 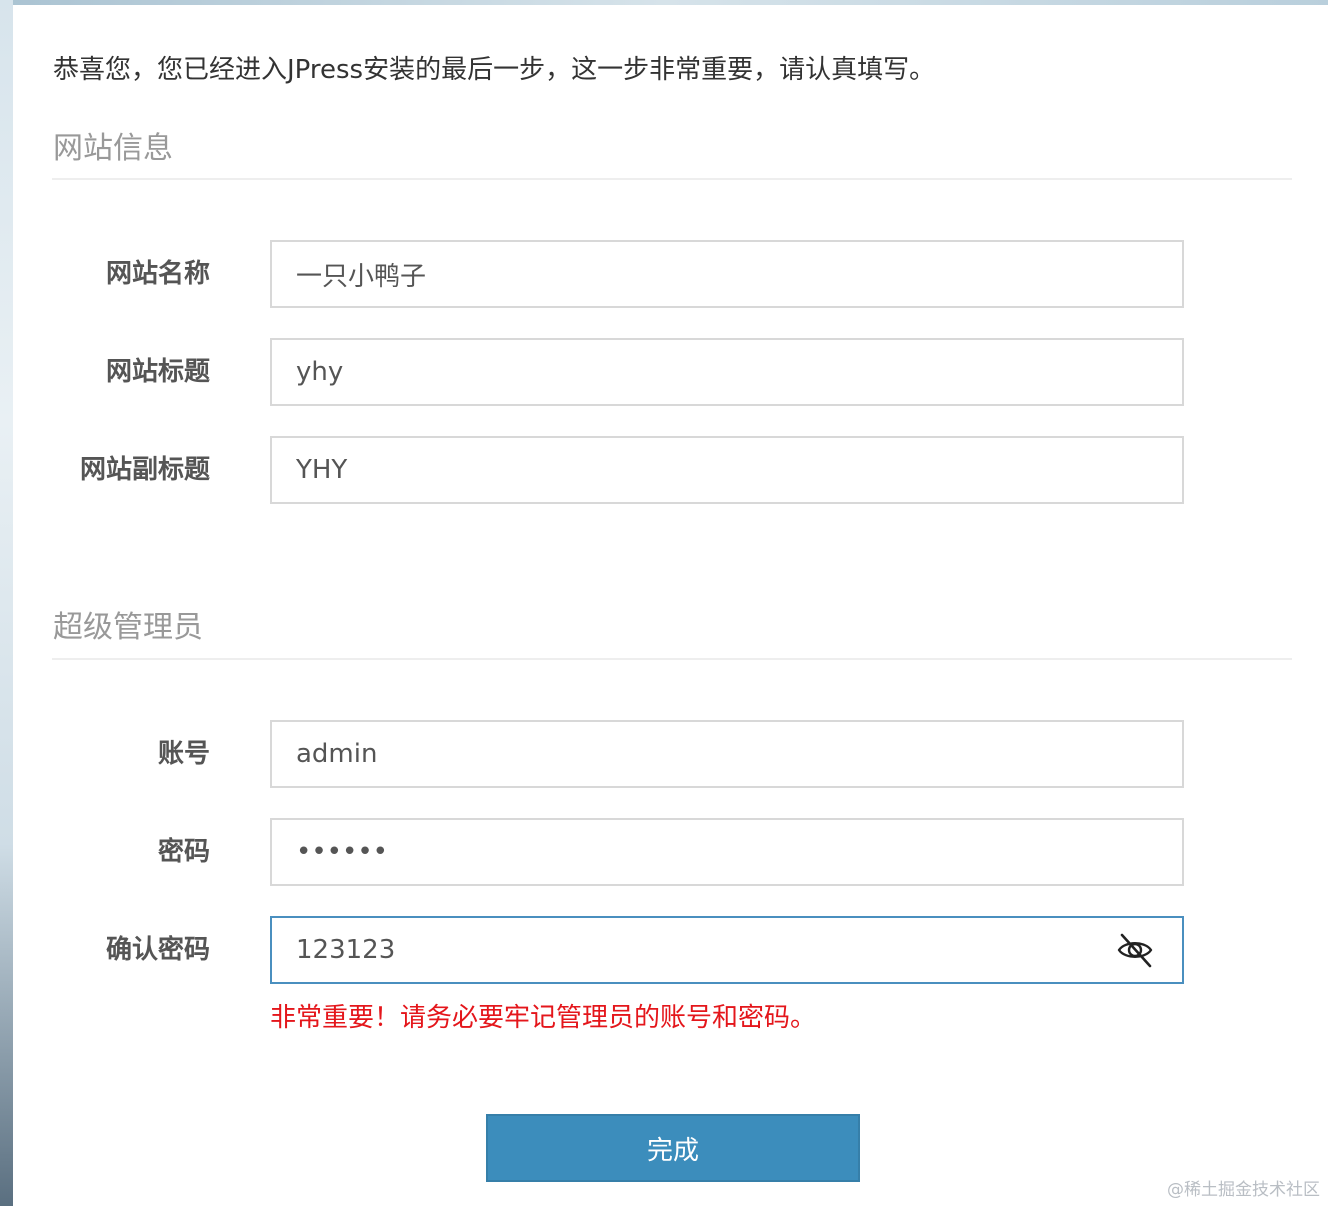 What do you see at coordinates (727, 852) in the screenshot?
I see `password-input` at bounding box center [727, 852].